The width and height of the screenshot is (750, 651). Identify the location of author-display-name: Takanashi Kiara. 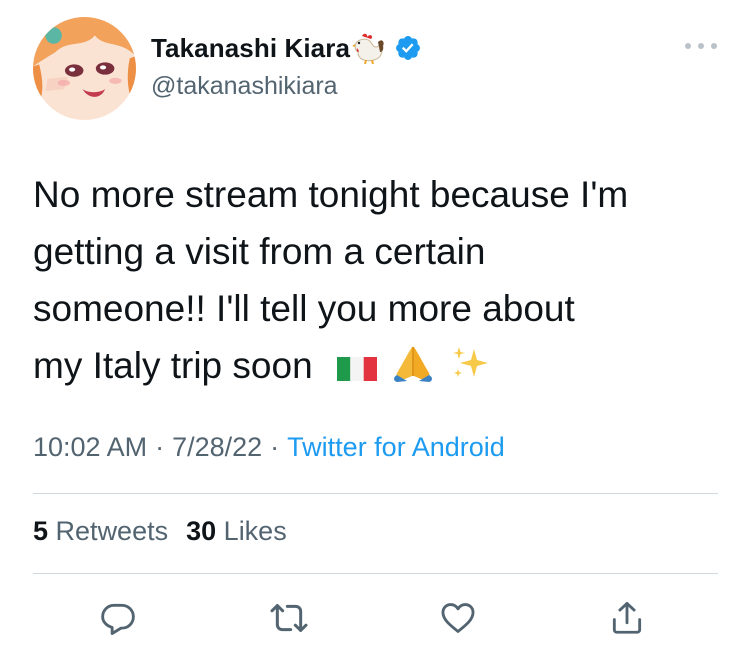
(250, 48).